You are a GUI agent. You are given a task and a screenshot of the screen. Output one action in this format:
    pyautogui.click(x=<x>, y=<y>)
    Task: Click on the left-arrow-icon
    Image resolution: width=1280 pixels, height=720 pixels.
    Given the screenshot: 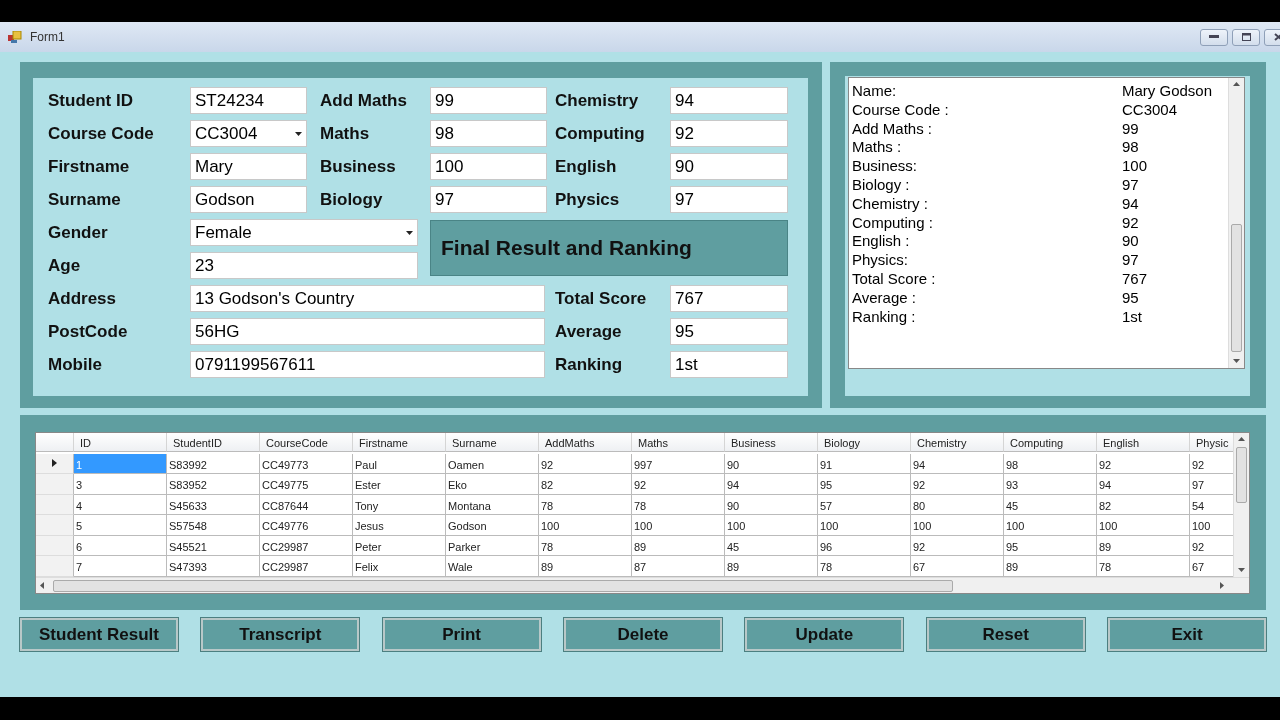 What is the action you would take?
    pyautogui.click(x=42, y=585)
    